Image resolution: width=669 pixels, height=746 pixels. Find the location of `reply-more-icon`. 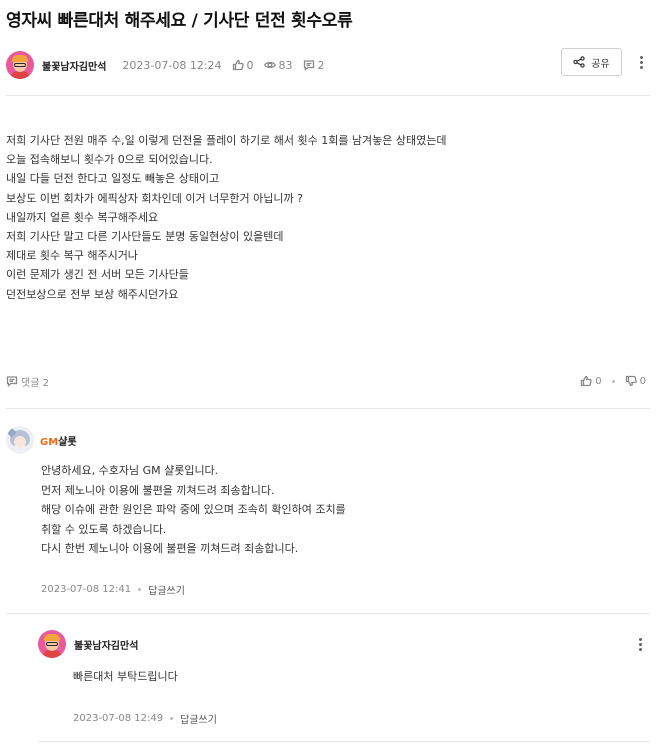

reply-more-icon is located at coordinates (640, 644).